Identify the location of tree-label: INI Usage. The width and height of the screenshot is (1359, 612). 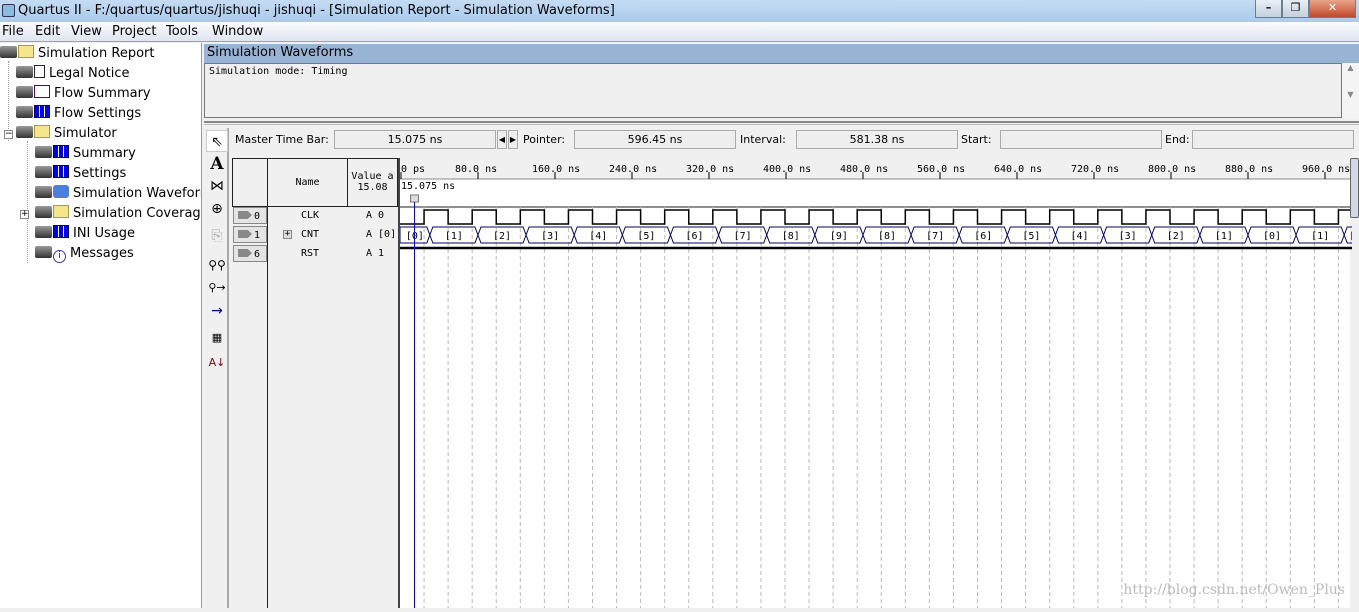
(104, 233).